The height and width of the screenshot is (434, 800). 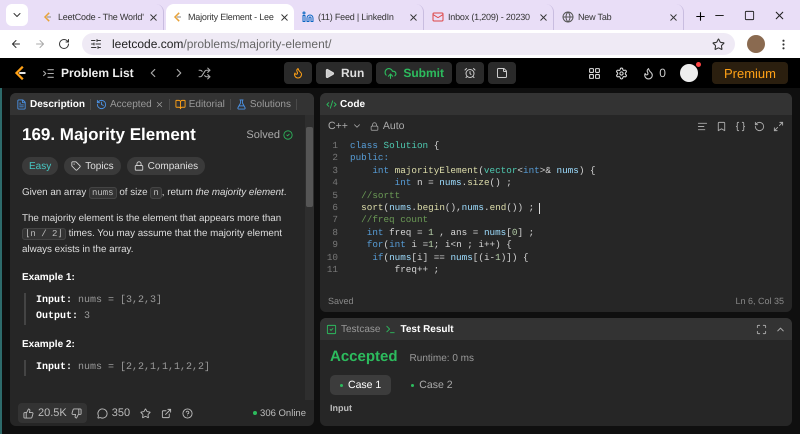 I want to click on cursor-position: Ln 6, Col 35, so click(x=759, y=301).